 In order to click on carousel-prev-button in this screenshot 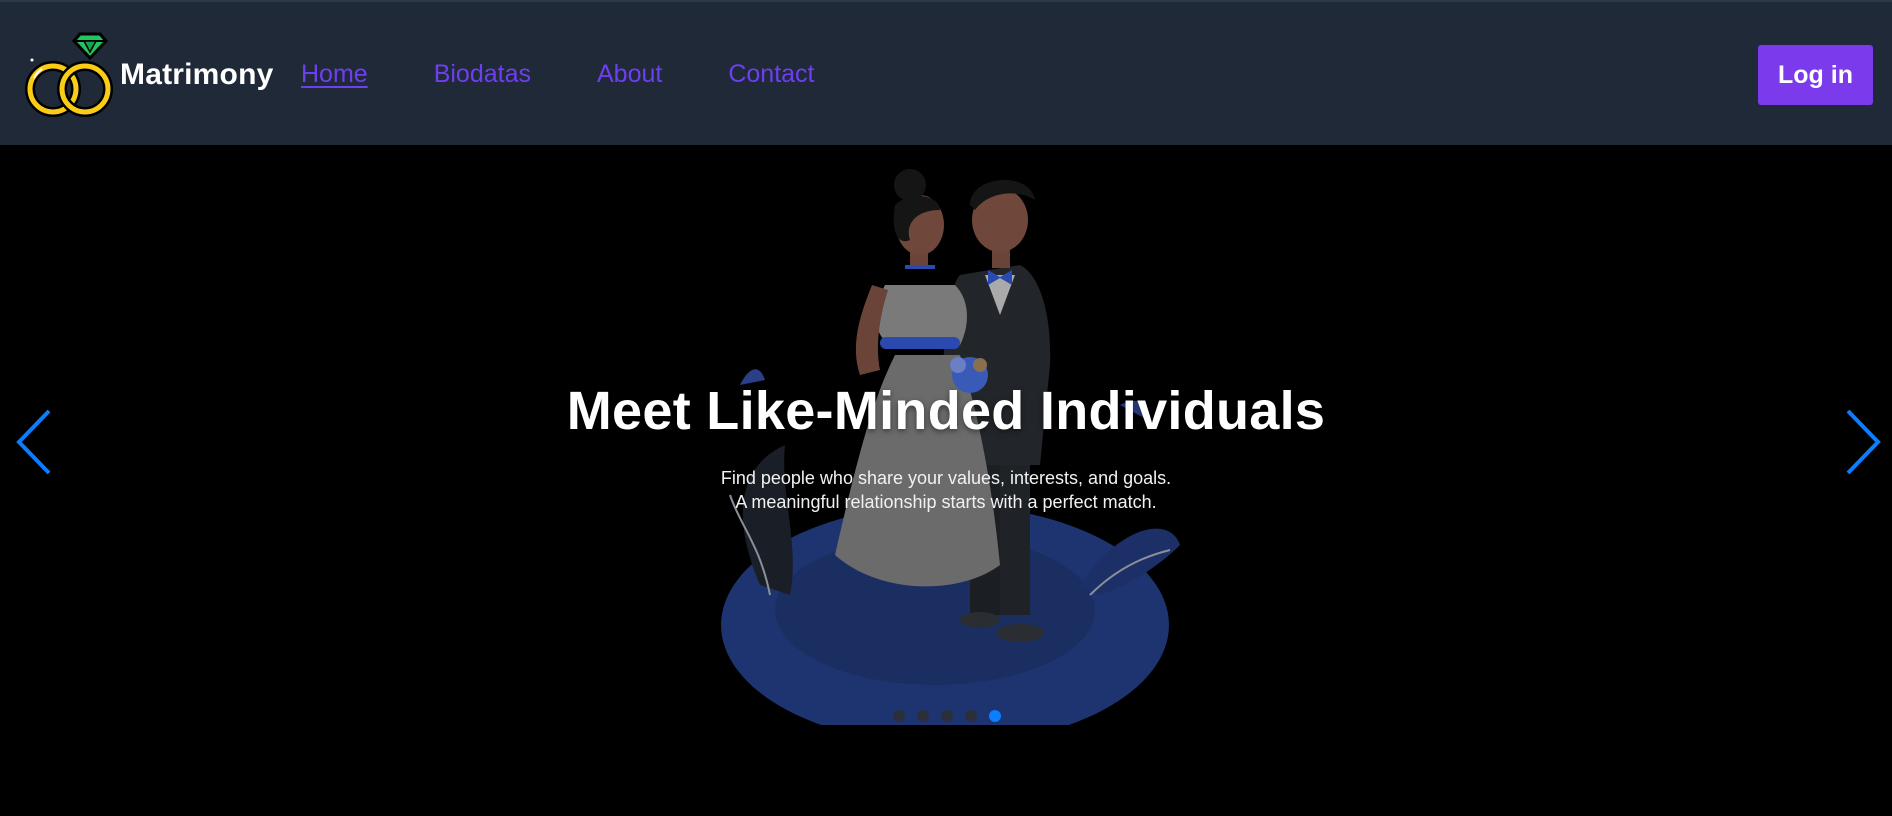, I will do `click(35, 442)`.